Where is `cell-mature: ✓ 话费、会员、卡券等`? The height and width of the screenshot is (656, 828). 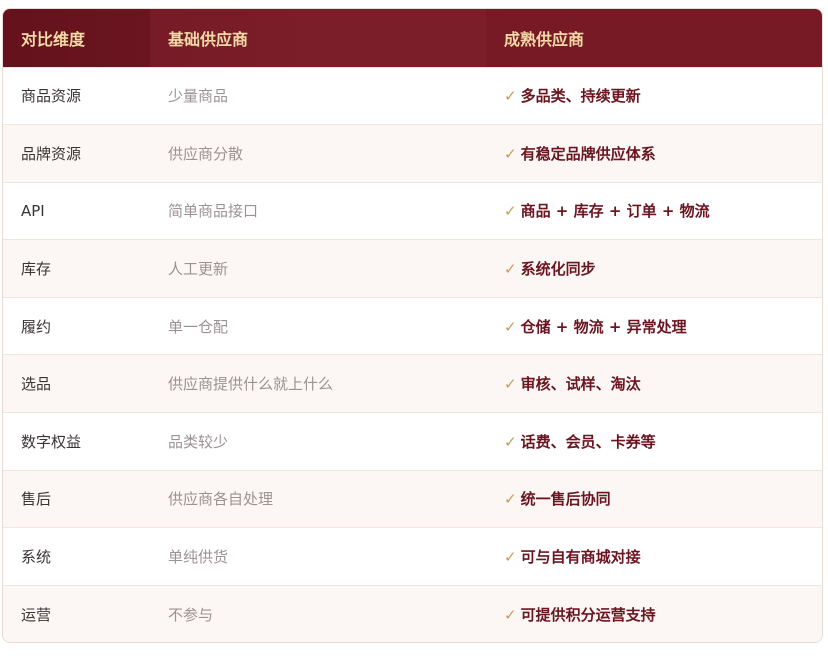
cell-mature: ✓ 话费、会员、卡券等 is located at coordinates (654, 442).